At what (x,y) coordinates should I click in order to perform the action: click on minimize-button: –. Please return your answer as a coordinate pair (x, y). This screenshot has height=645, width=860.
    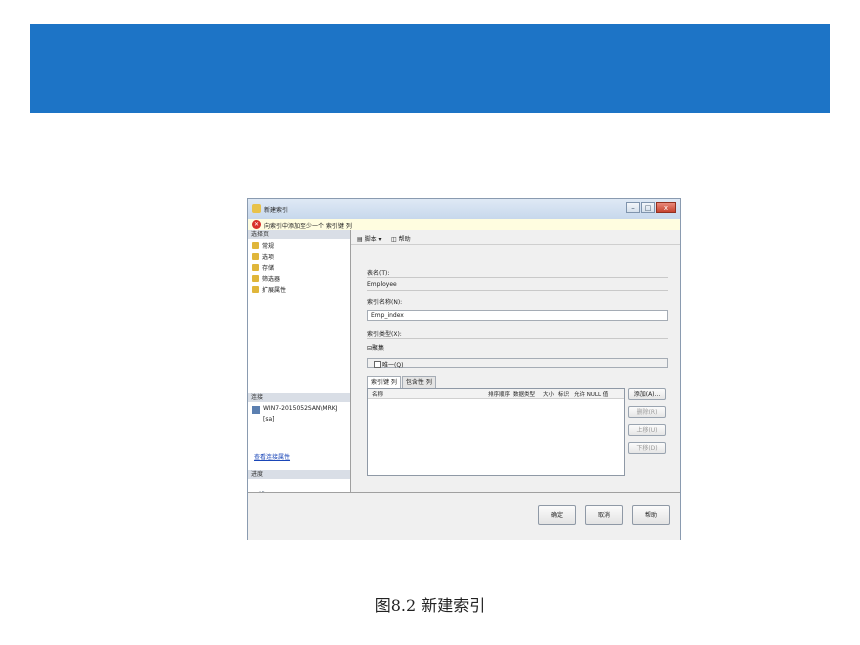
    Looking at the image, I should click on (633, 207).